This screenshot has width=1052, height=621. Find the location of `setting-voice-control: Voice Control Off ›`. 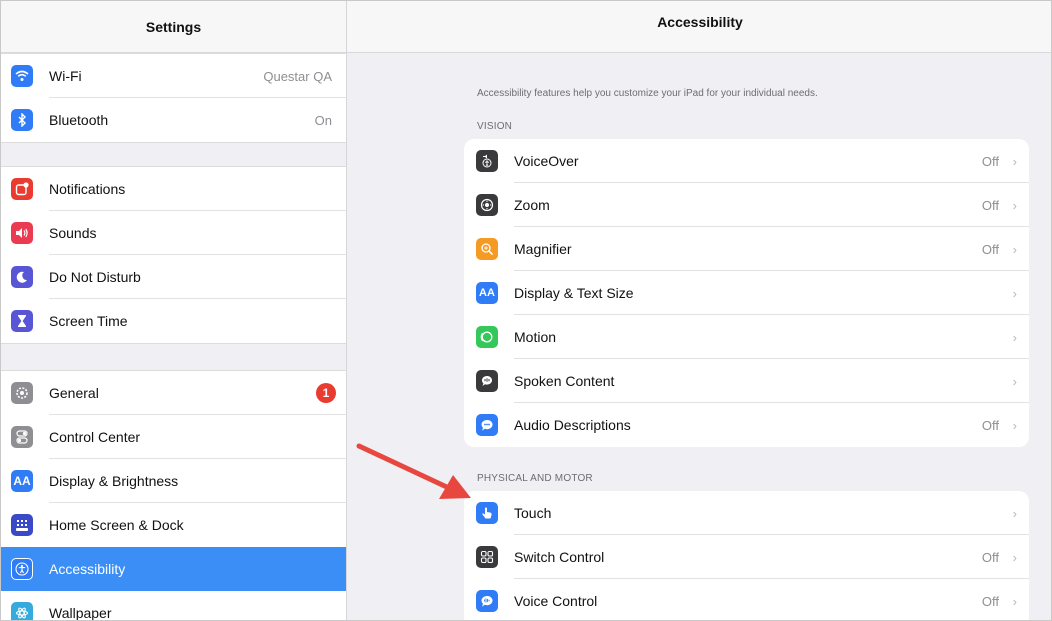

setting-voice-control: Voice Control Off › is located at coordinates (746, 599).